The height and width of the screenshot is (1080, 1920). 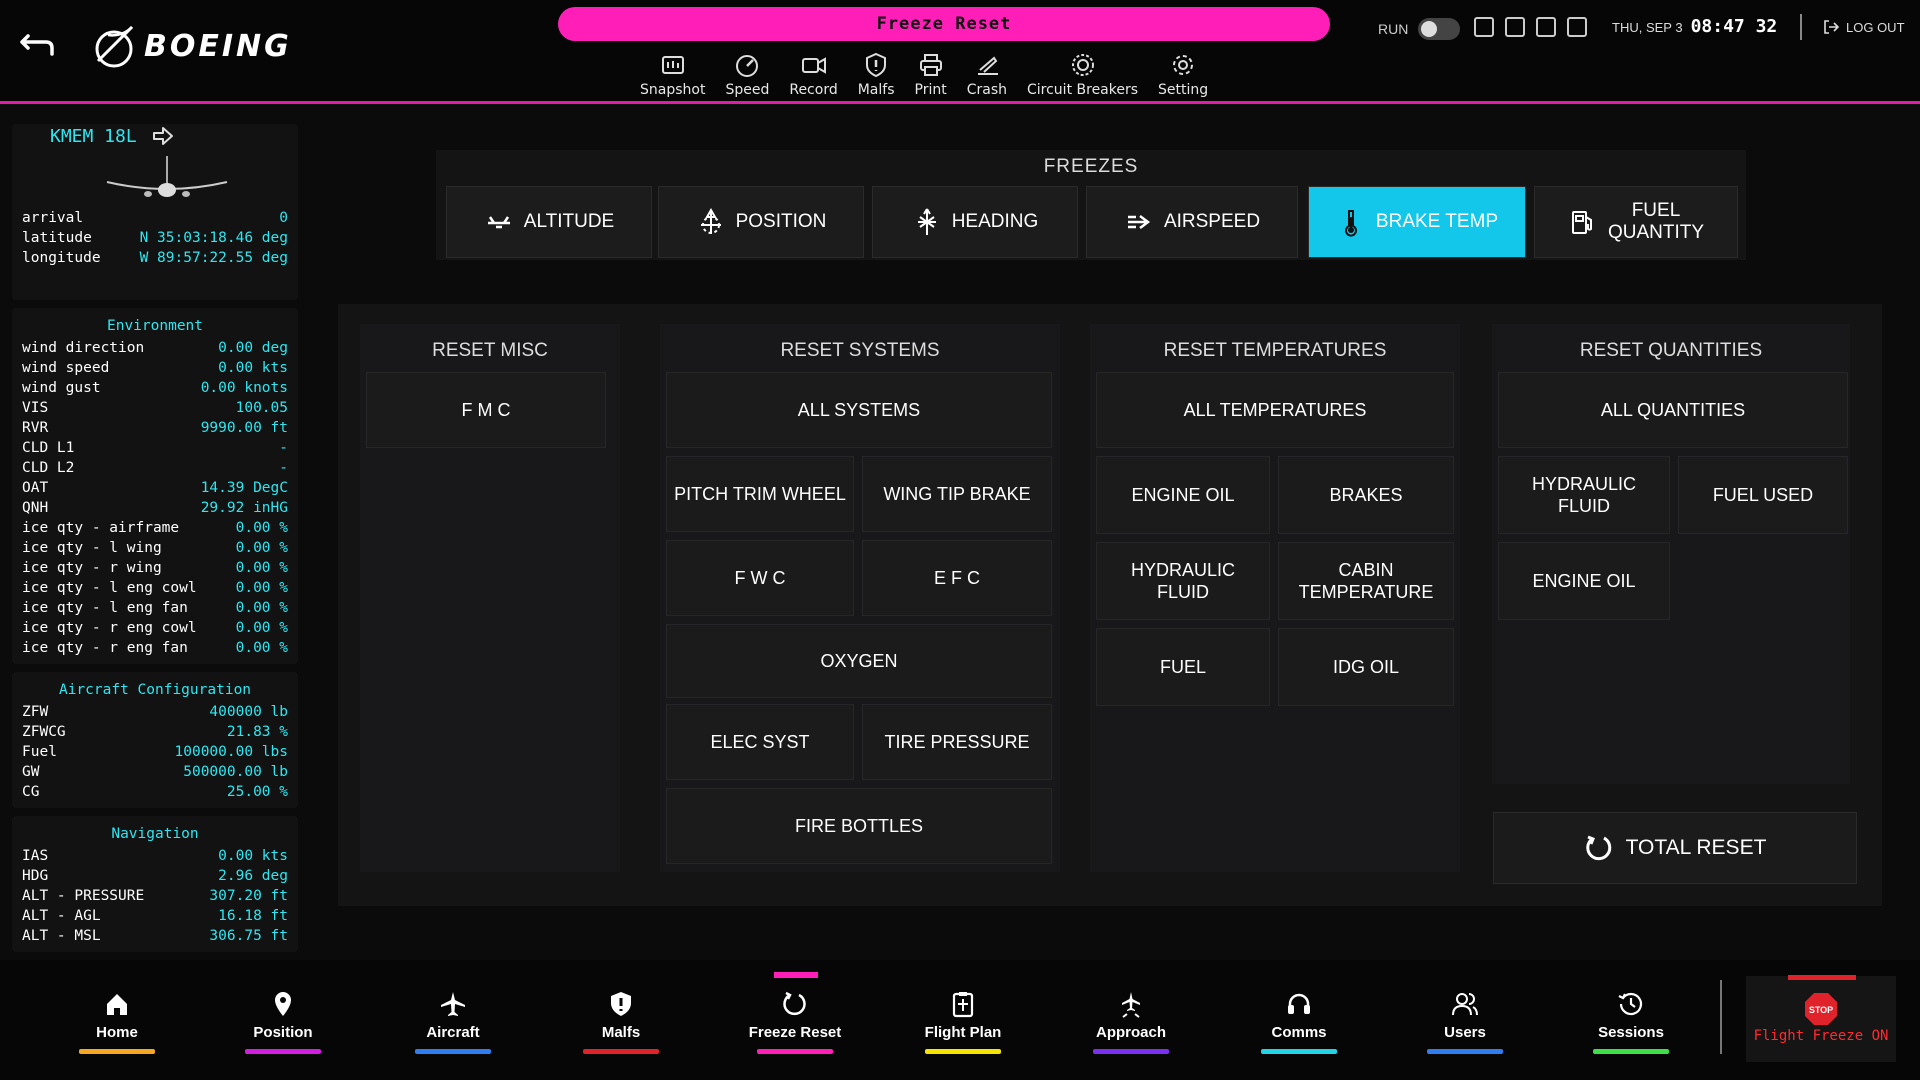 What do you see at coordinates (795, 1022) in the screenshot?
I see `nav-freeze-reset: Freeze Reset` at bounding box center [795, 1022].